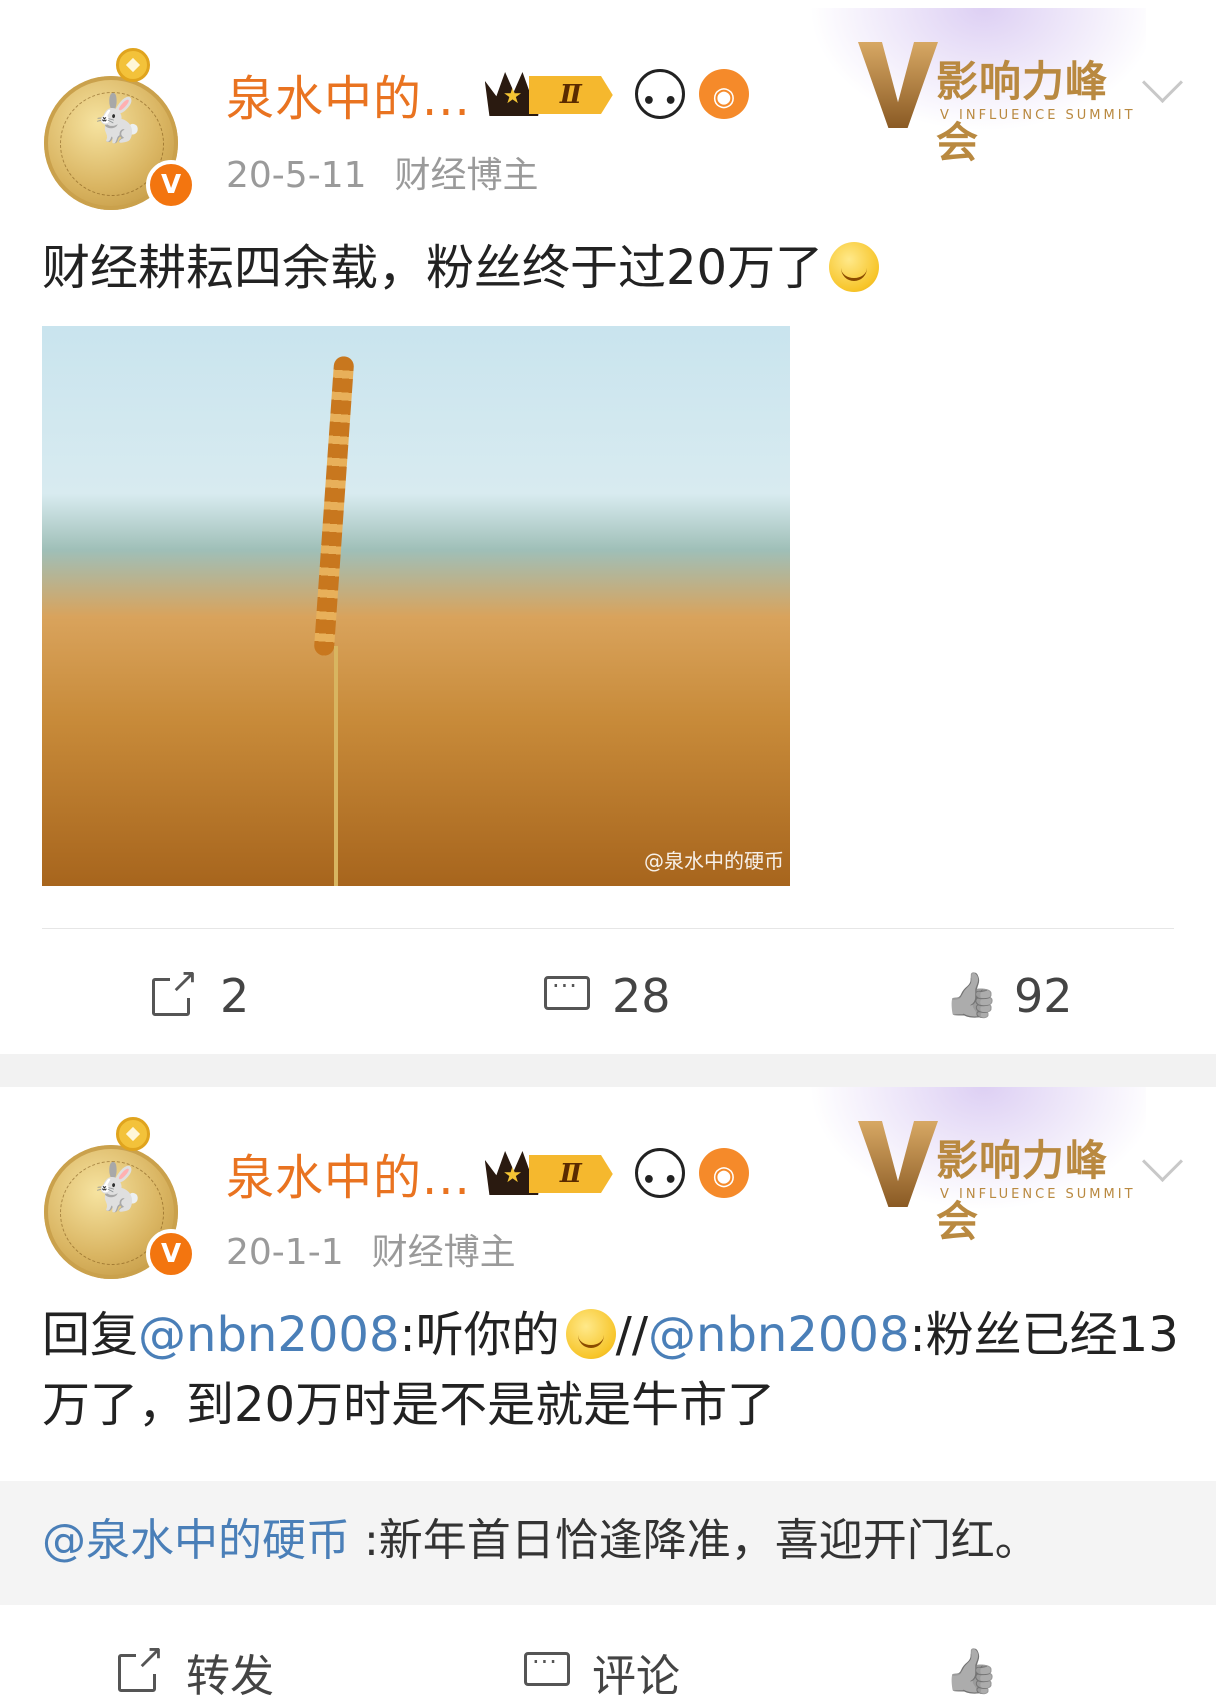 This screenshot has width=1216, height=1708. I want to click on action-bar: 2 28 92, so click(608, 996).